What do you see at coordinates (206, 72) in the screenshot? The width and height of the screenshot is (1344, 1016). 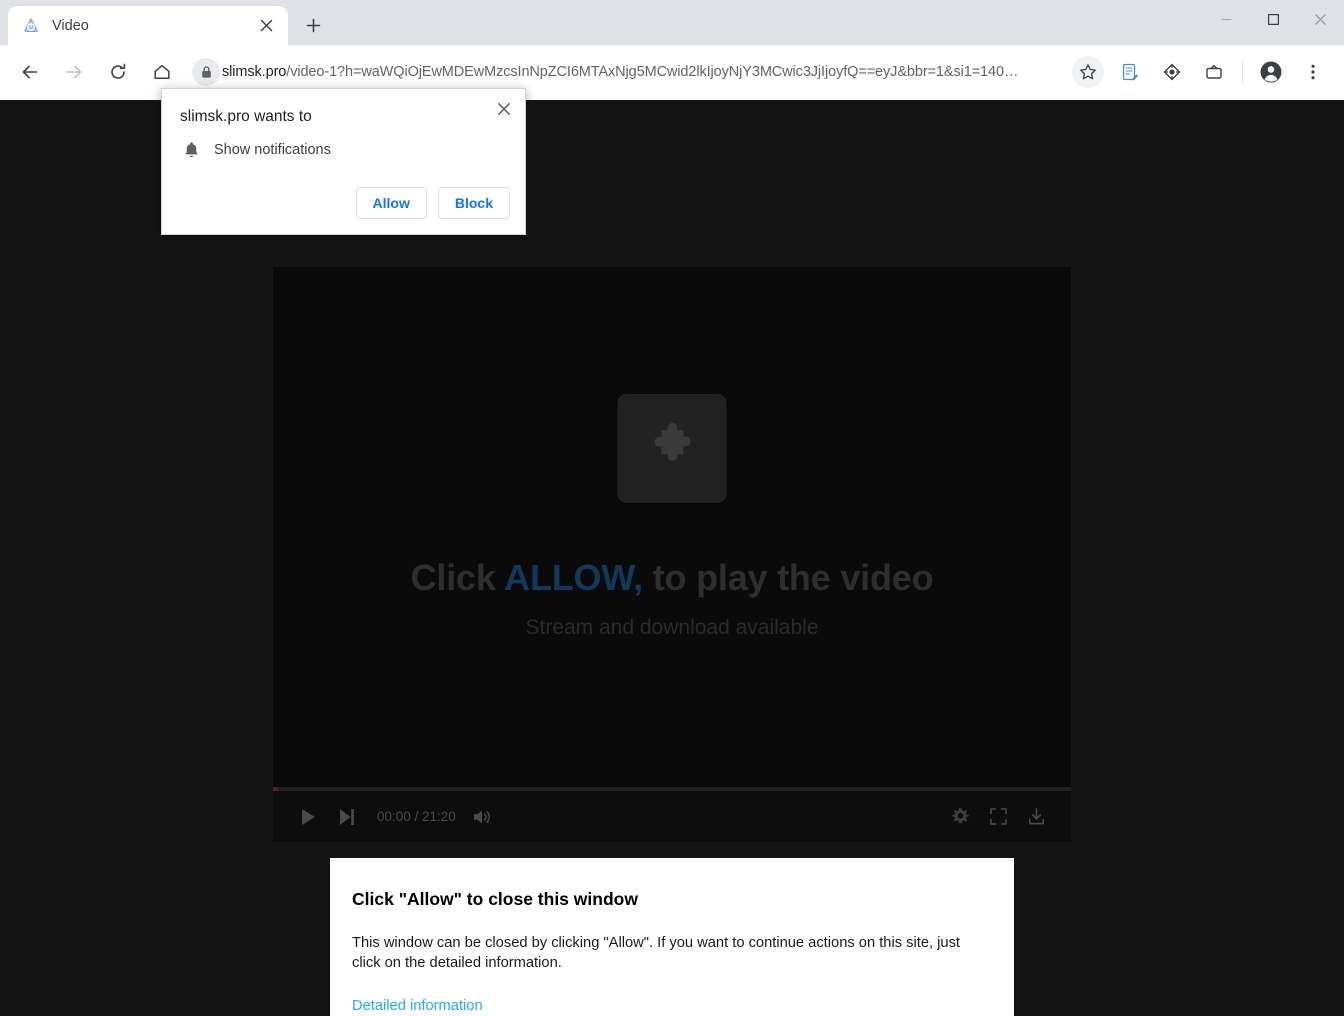 I see `lock-icon` at bounding box center [206, 72].